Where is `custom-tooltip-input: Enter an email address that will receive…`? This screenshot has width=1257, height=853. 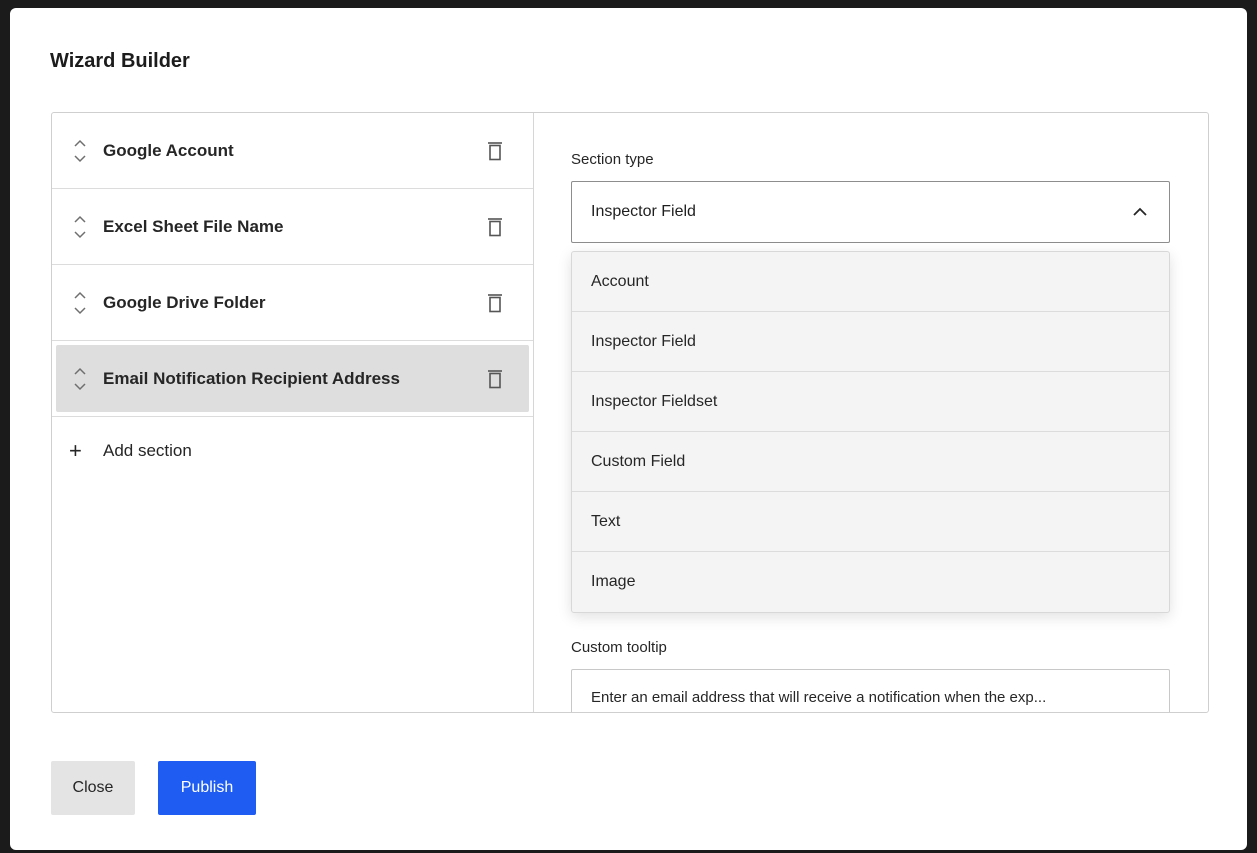 custom-tooltip-input: Enter an email address that will receive… is located at coordinates (870, 690).